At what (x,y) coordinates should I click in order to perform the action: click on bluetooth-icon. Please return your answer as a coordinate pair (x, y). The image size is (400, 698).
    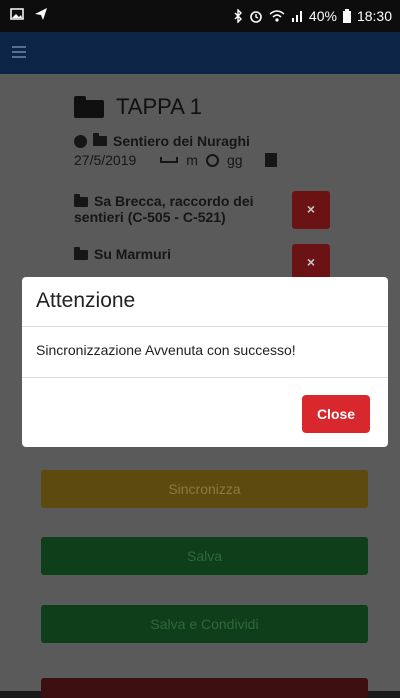
    Looking at the image, I should click on (238, 16).